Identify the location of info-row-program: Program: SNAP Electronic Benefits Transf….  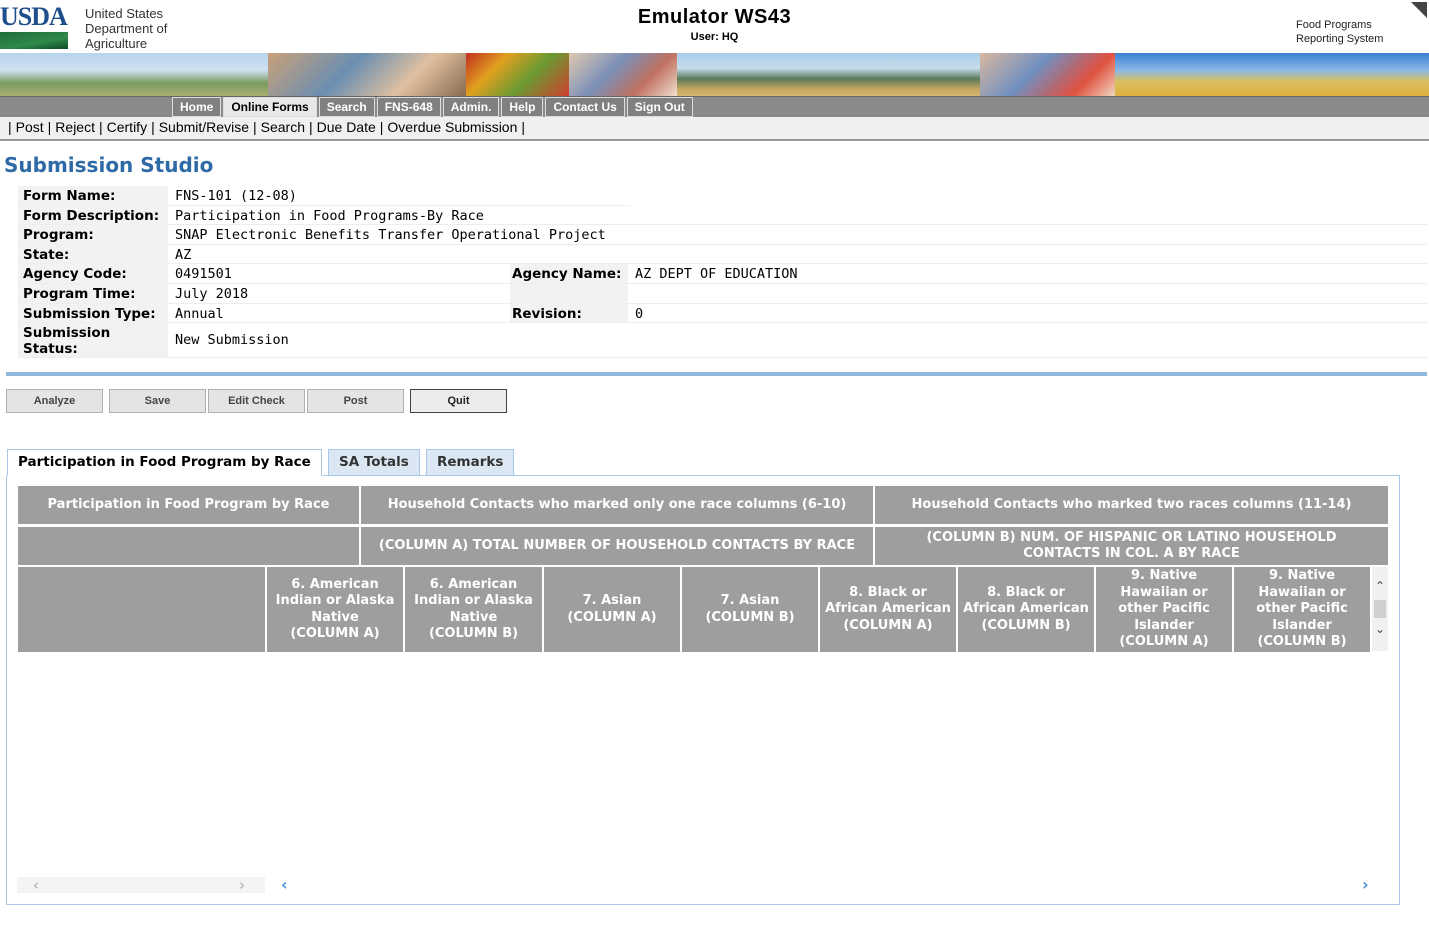
(723, 235).